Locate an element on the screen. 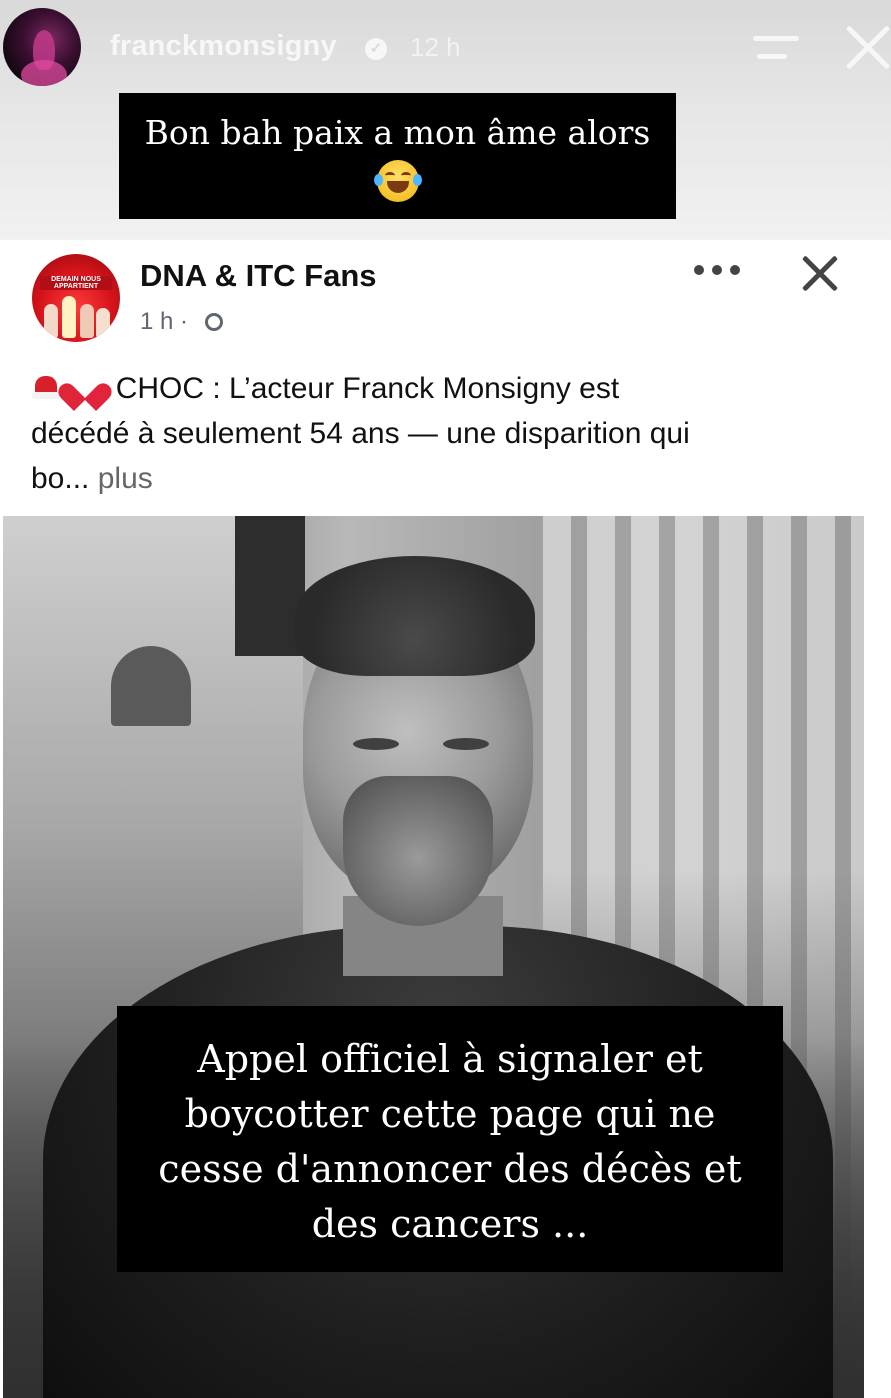 The width and height of the screenshot is (891, 1398). avatar-light is located at coordinates (44, 73).